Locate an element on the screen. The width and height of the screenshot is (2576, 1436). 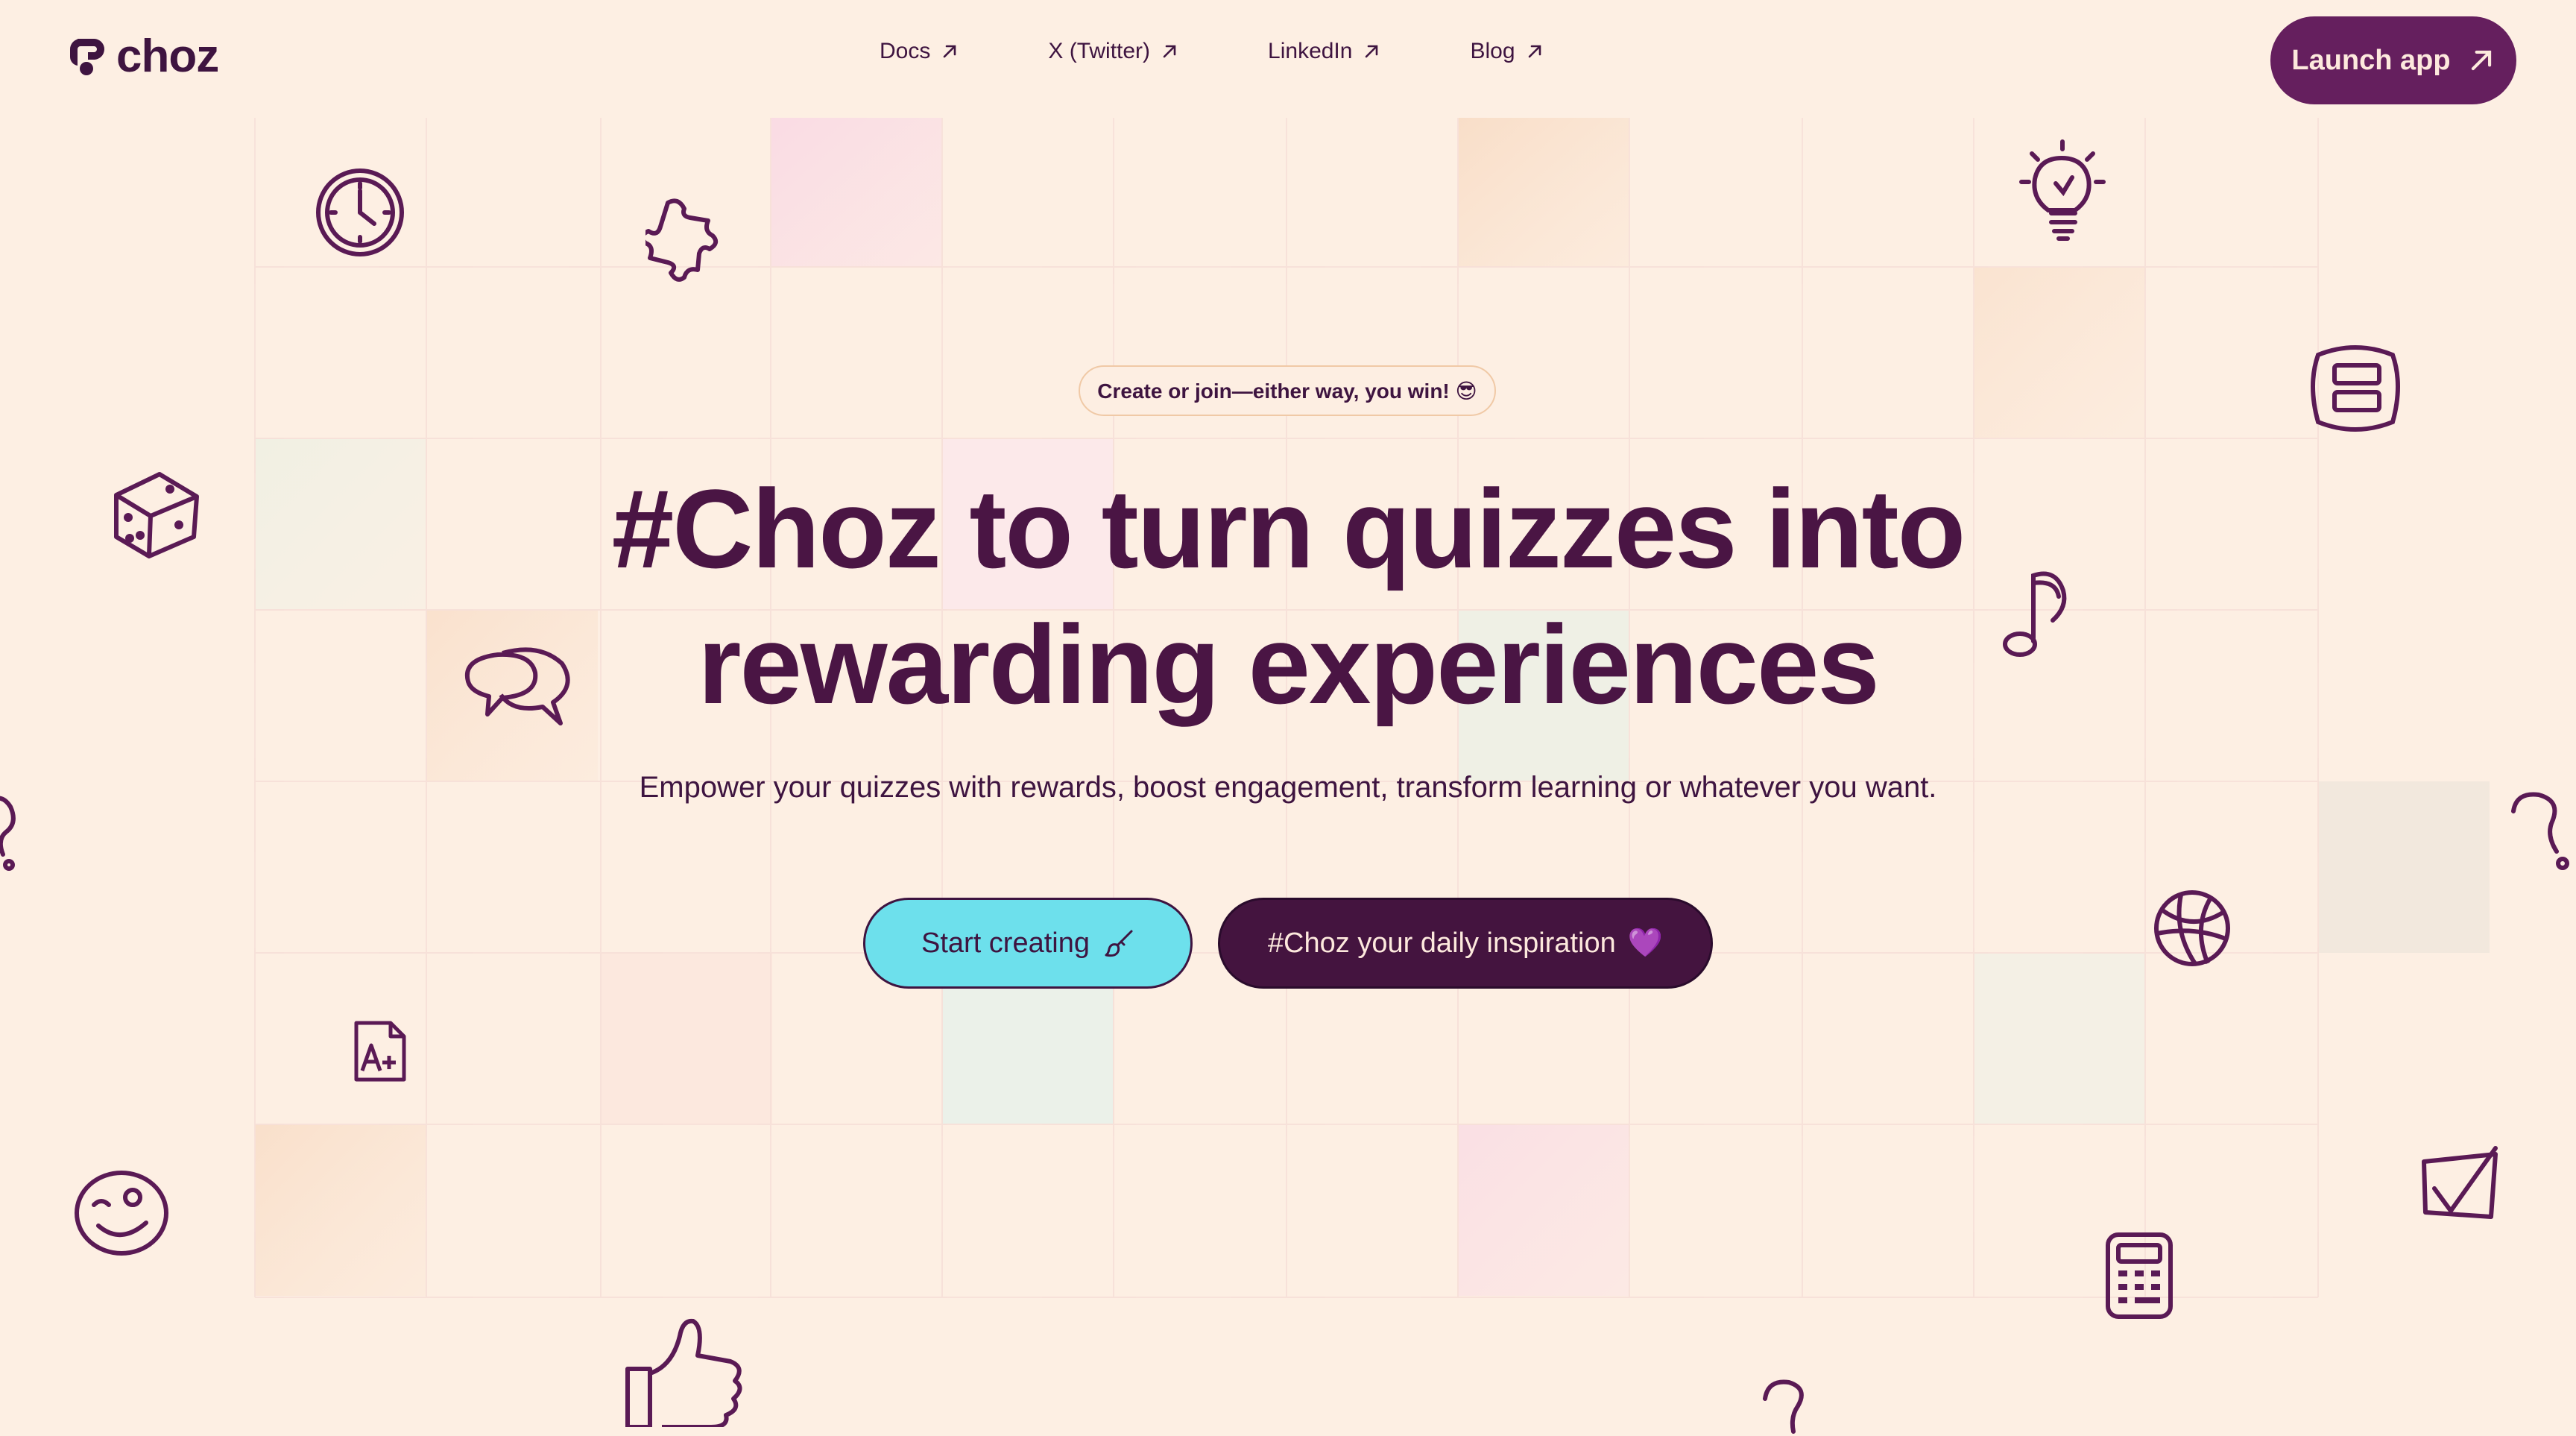
nav-link-docs: Docs is located at coordinates (919, 51).